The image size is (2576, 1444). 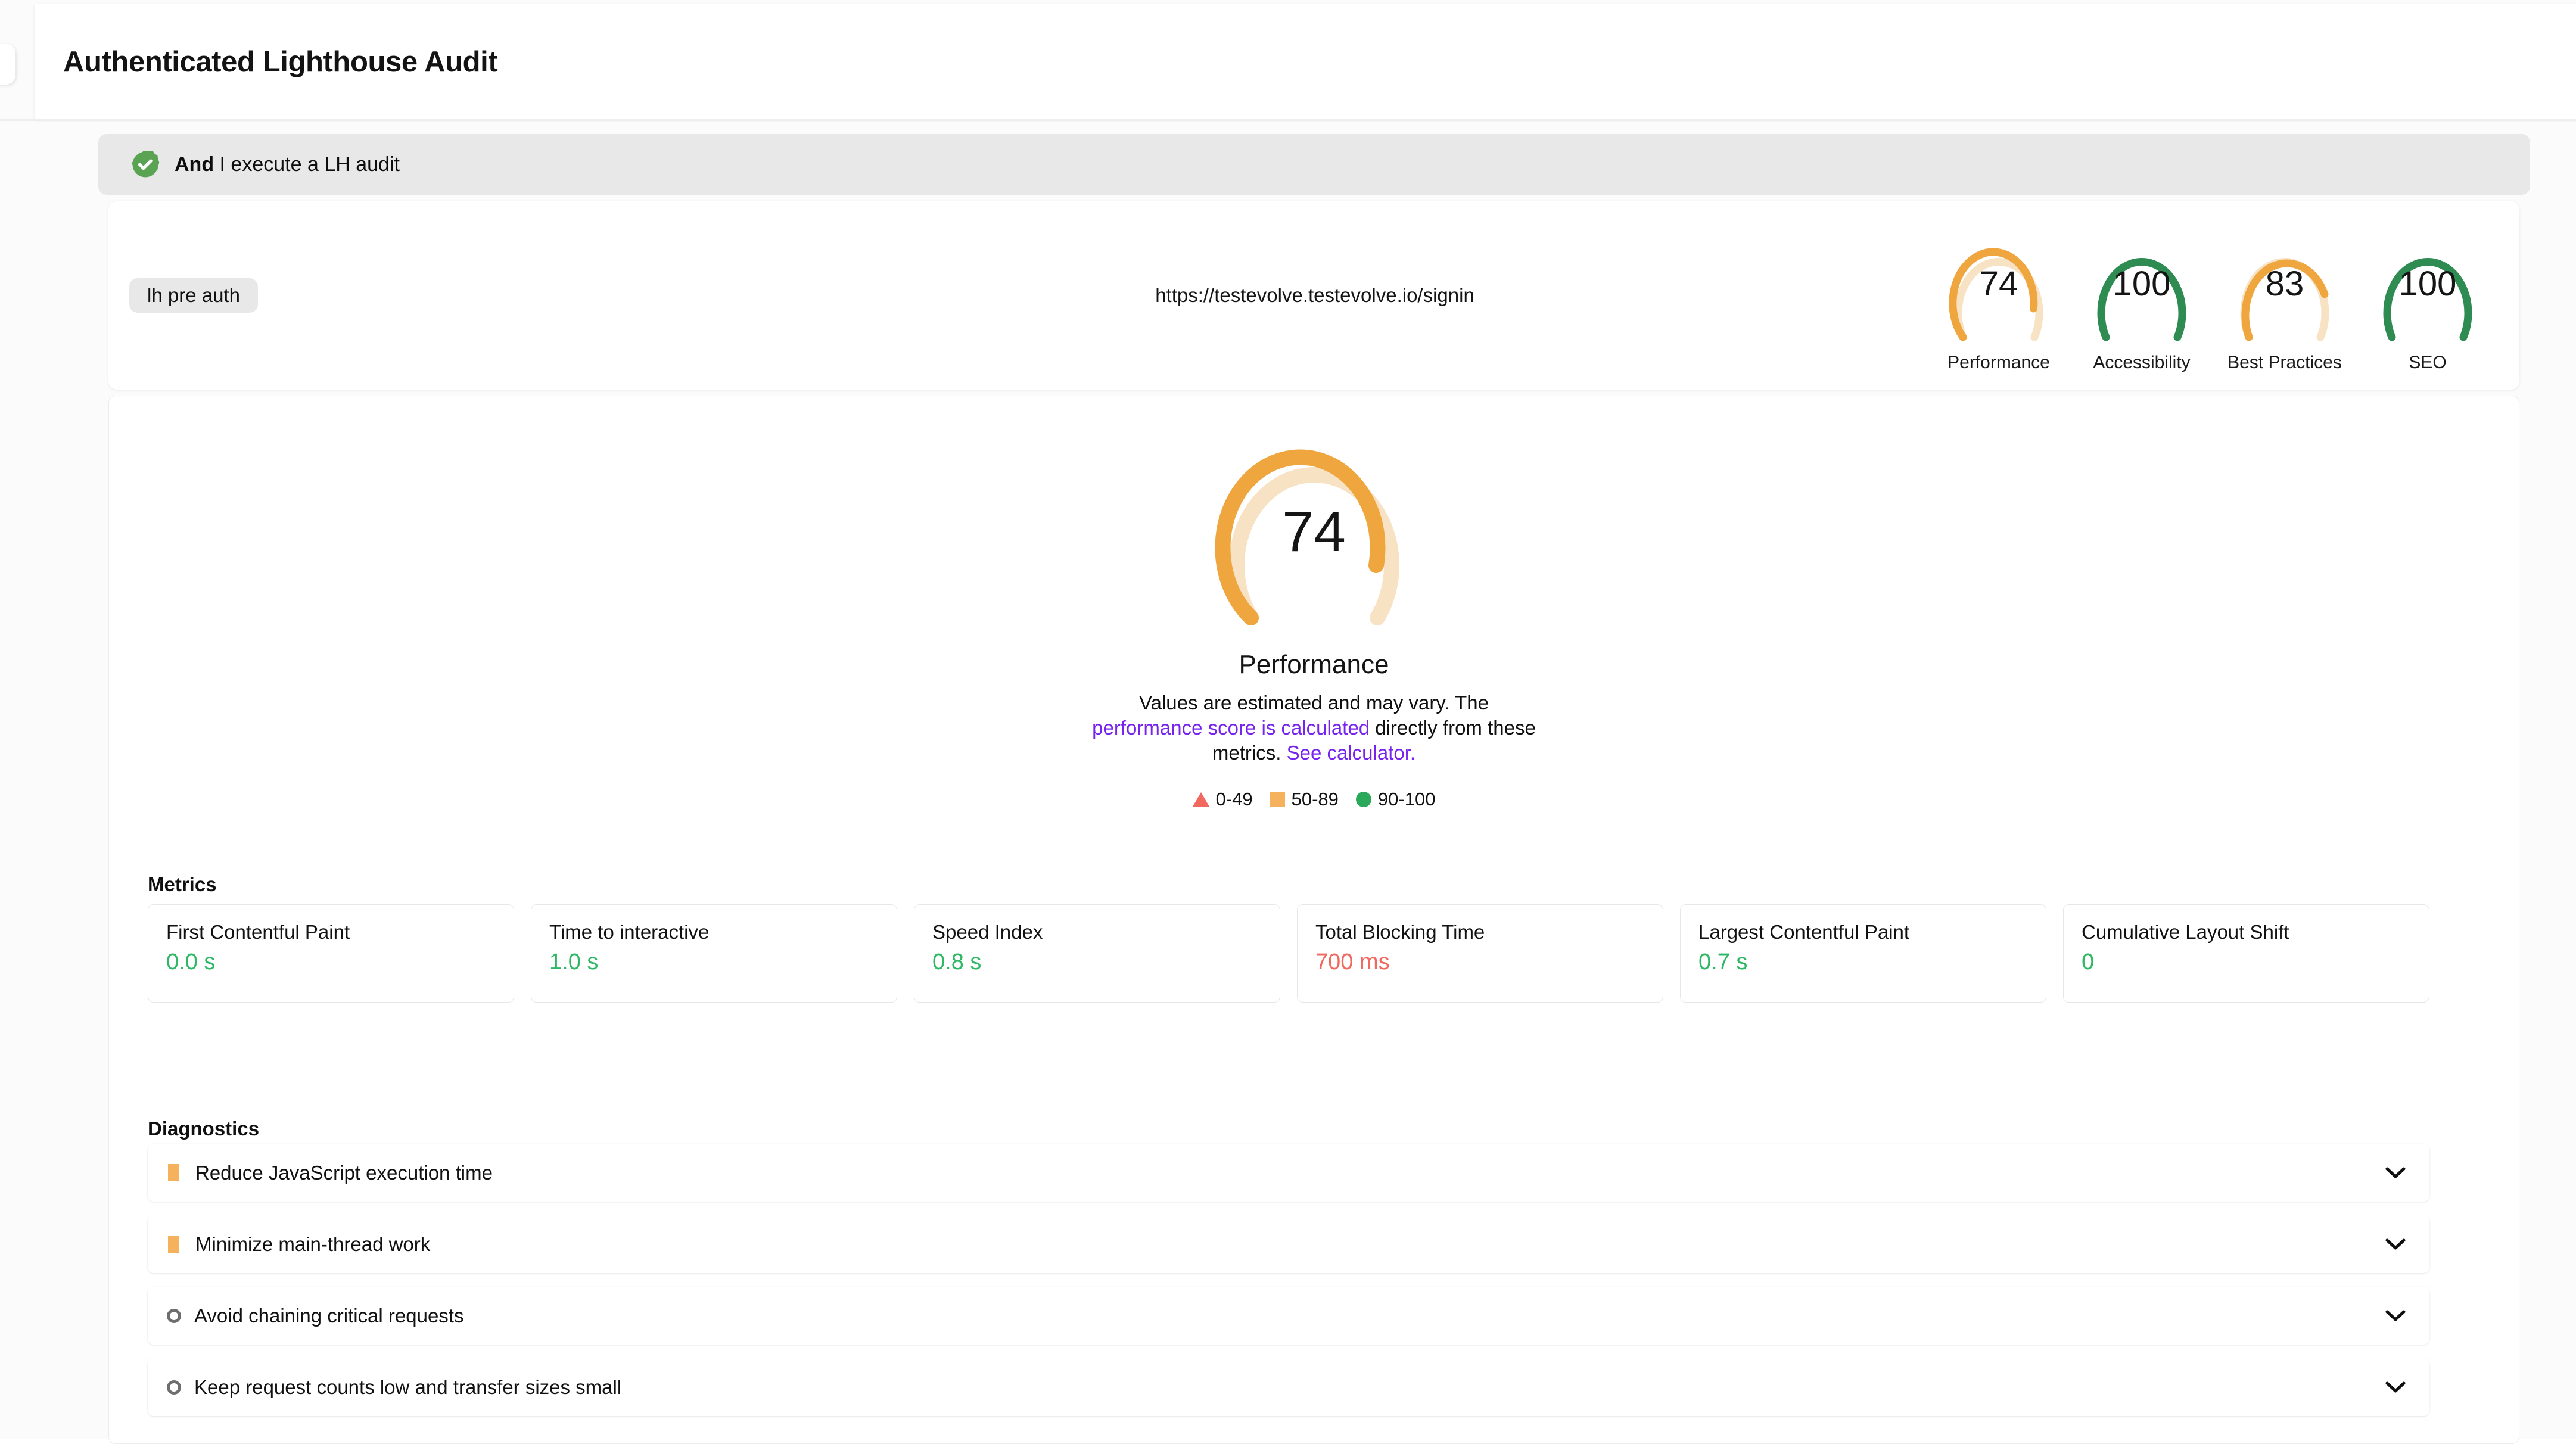 I want to click on category-gauge-accessibility: 100 Accessibility, so click(x=2142, y=305).